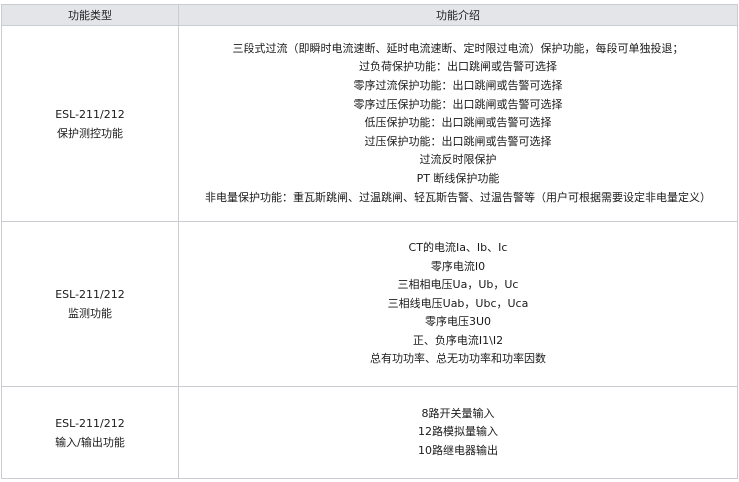 The width and height of the screenshot is (739, 482). What do you see at coordinates (90, 432) in the screenshot?
I see `category-cell: ESL-211/212 输入/输出功能` at bounding box center [90, 432].